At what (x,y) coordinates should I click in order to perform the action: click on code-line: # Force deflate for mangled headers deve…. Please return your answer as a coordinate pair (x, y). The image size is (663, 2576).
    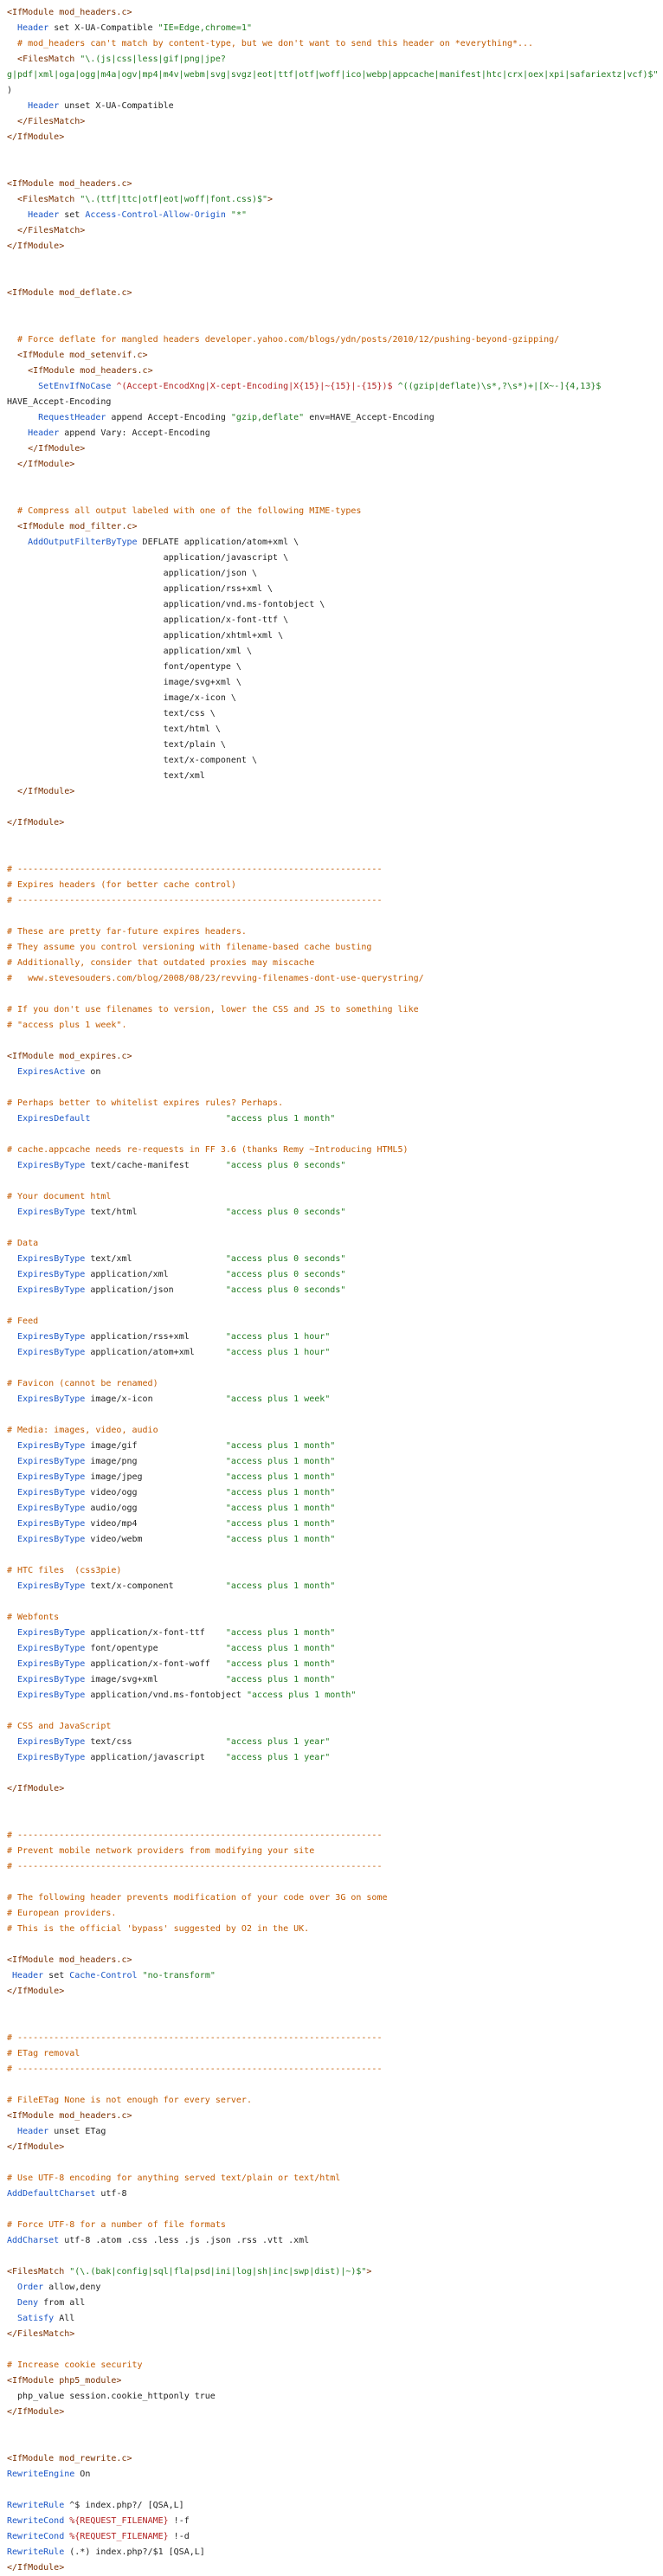
    Looking at the image, I should click on (335, 340).